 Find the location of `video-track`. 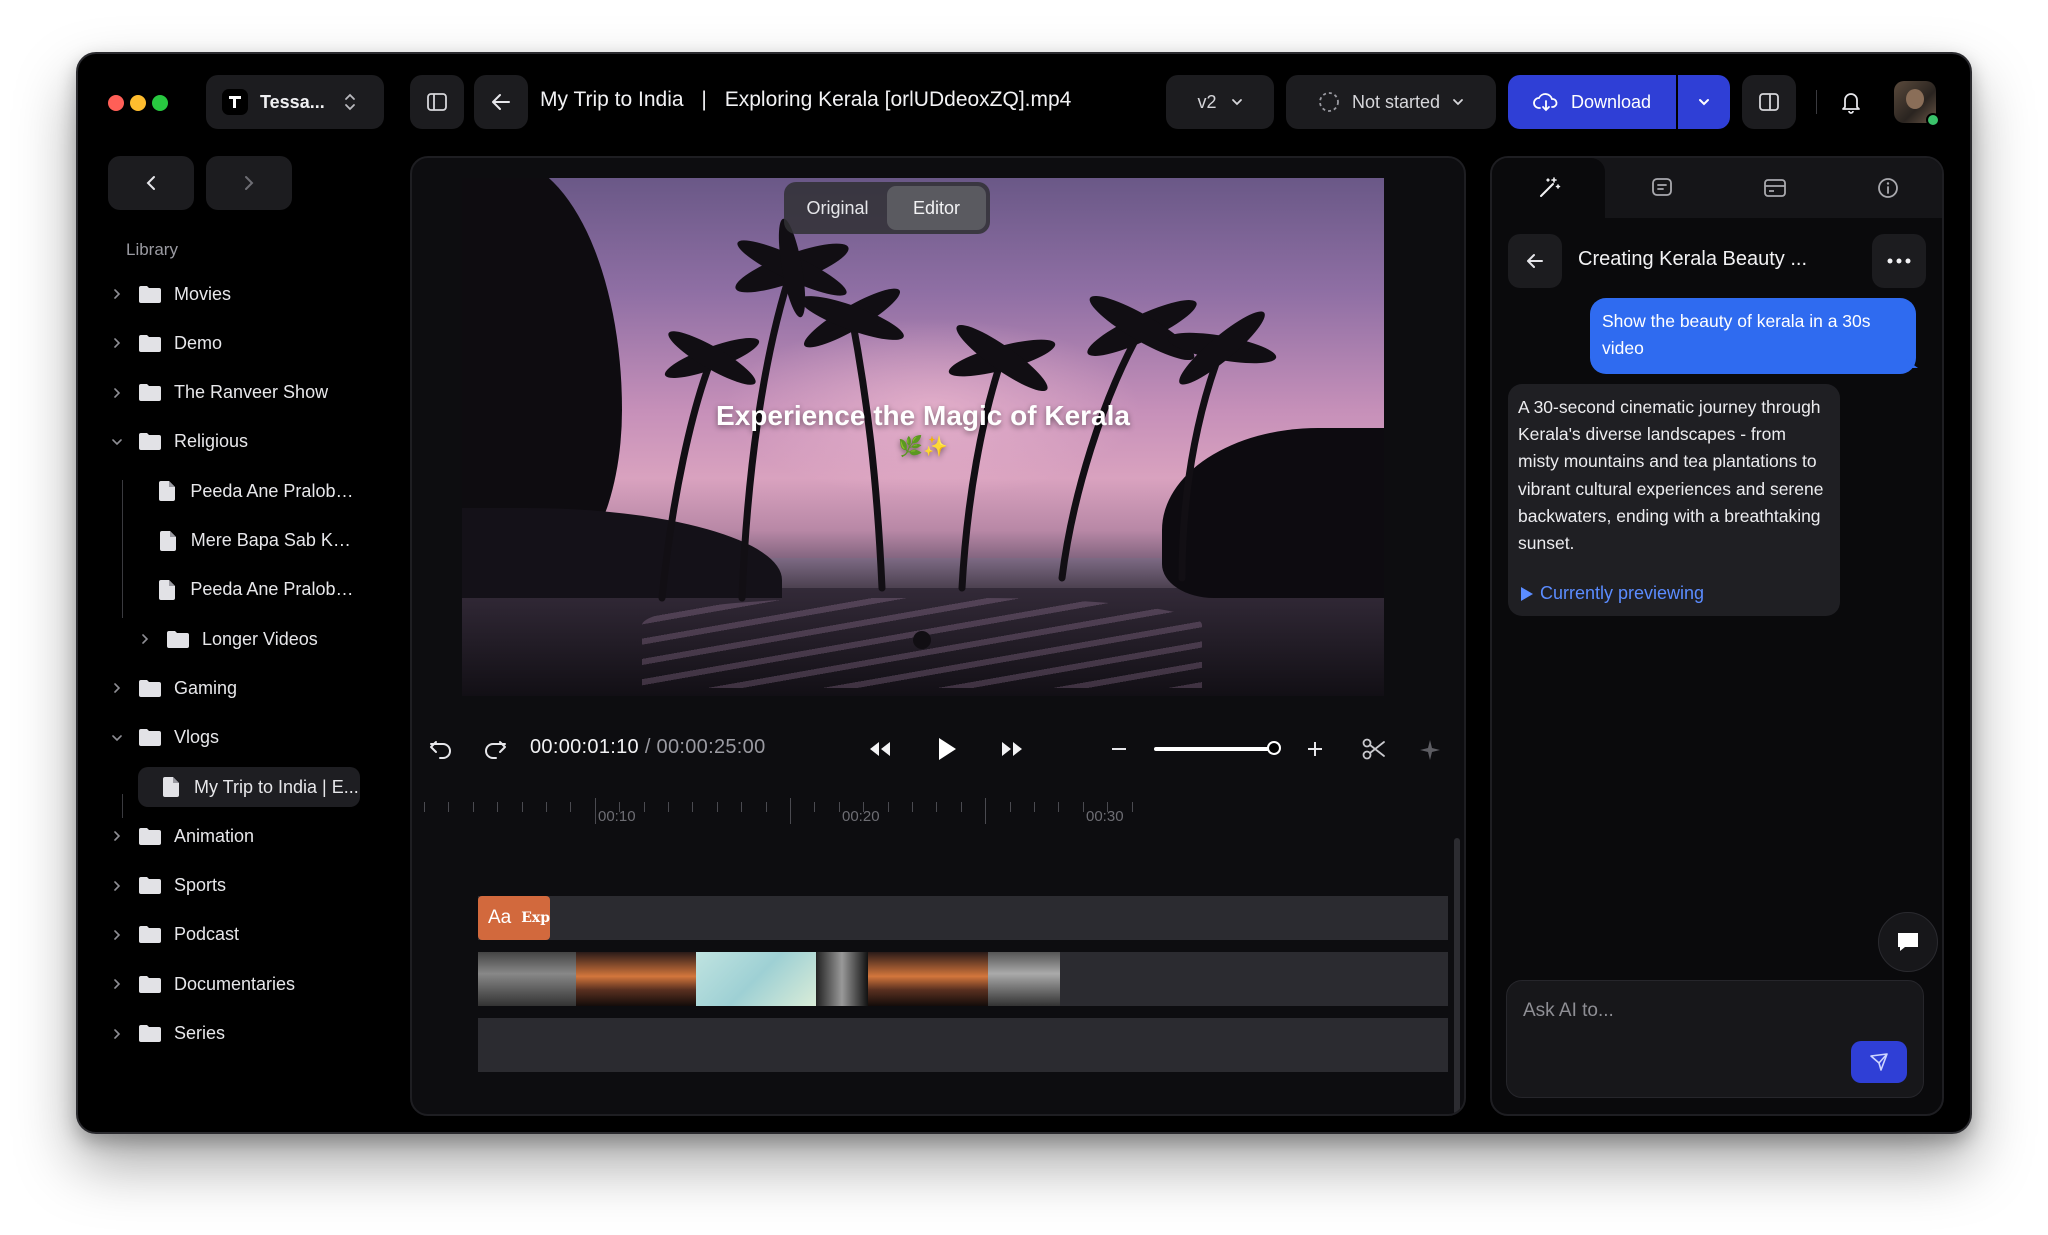

video-track is located at coordinates (963, 979).